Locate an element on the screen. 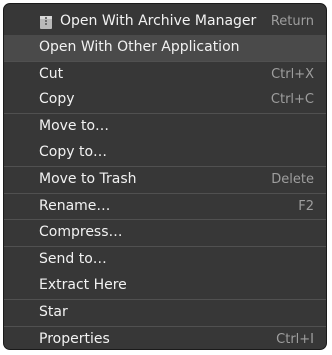  menu-item-rename: Rename… F2 is located at coordinates (165, 207).